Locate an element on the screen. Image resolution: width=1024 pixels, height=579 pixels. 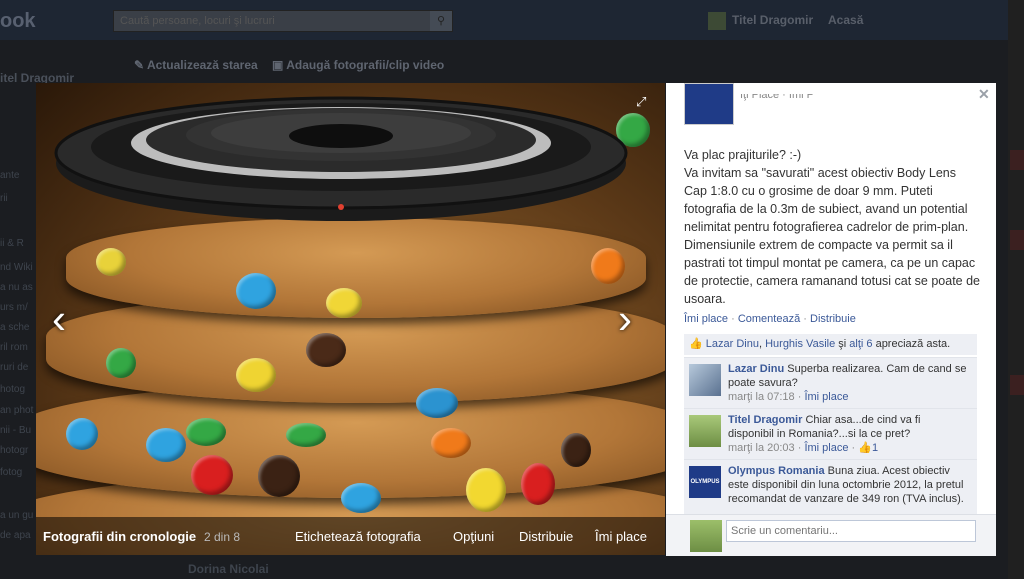
likes-and: şi is located at coordinates (842, 344).